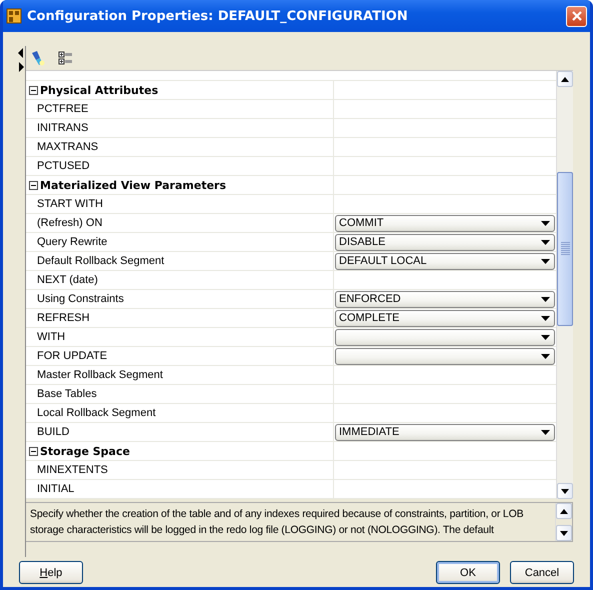 This screenshot has height=590, width=593. I want to click on cancel-button: Cancel, so click(542, 572).